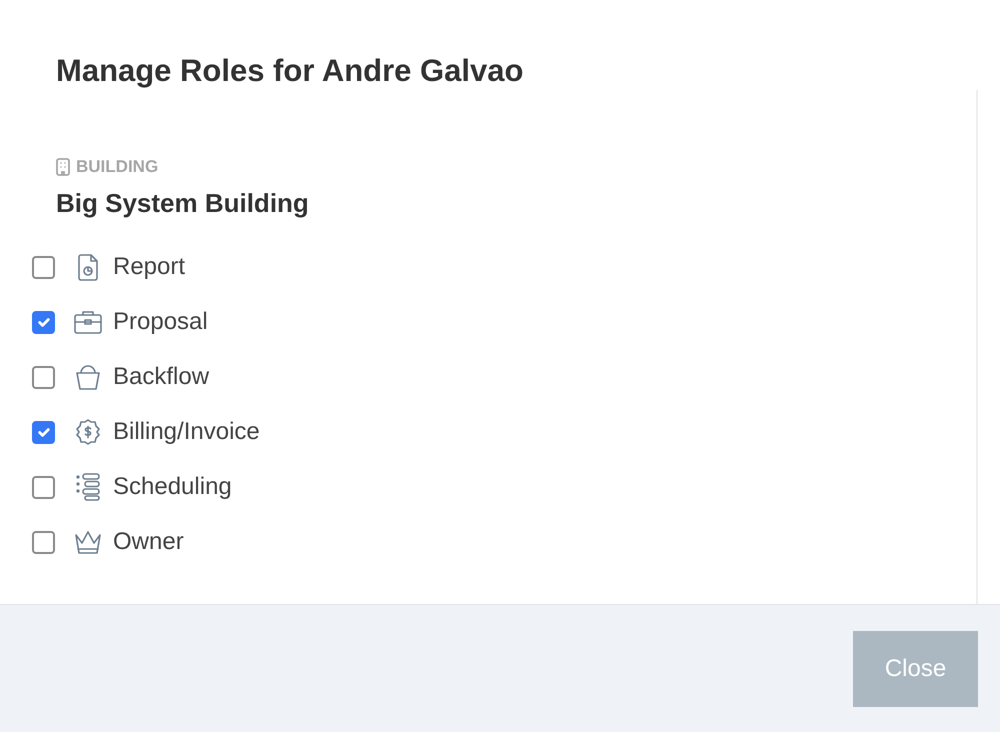 The height and width of the screenshot is (732, 1000). I want to click on role-label: Scheduling, so click(172, 487).